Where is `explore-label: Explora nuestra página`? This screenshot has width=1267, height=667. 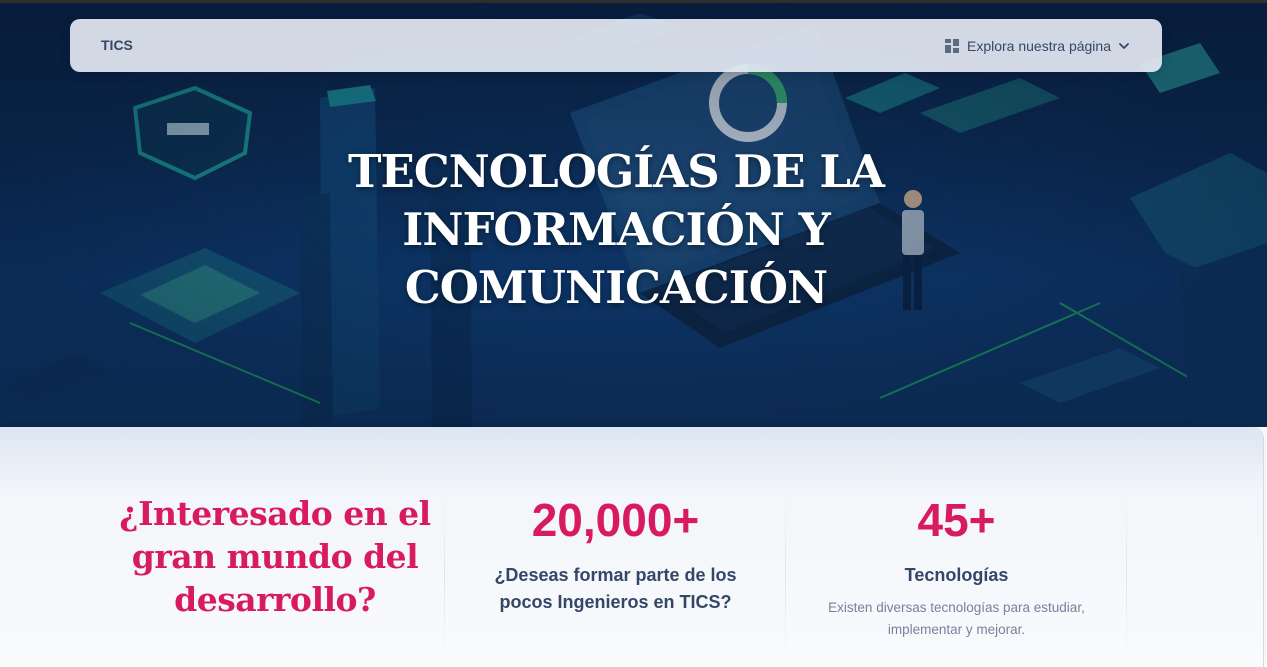
explore-label: Explora nuestra página is located at coordinates (1039, 46).